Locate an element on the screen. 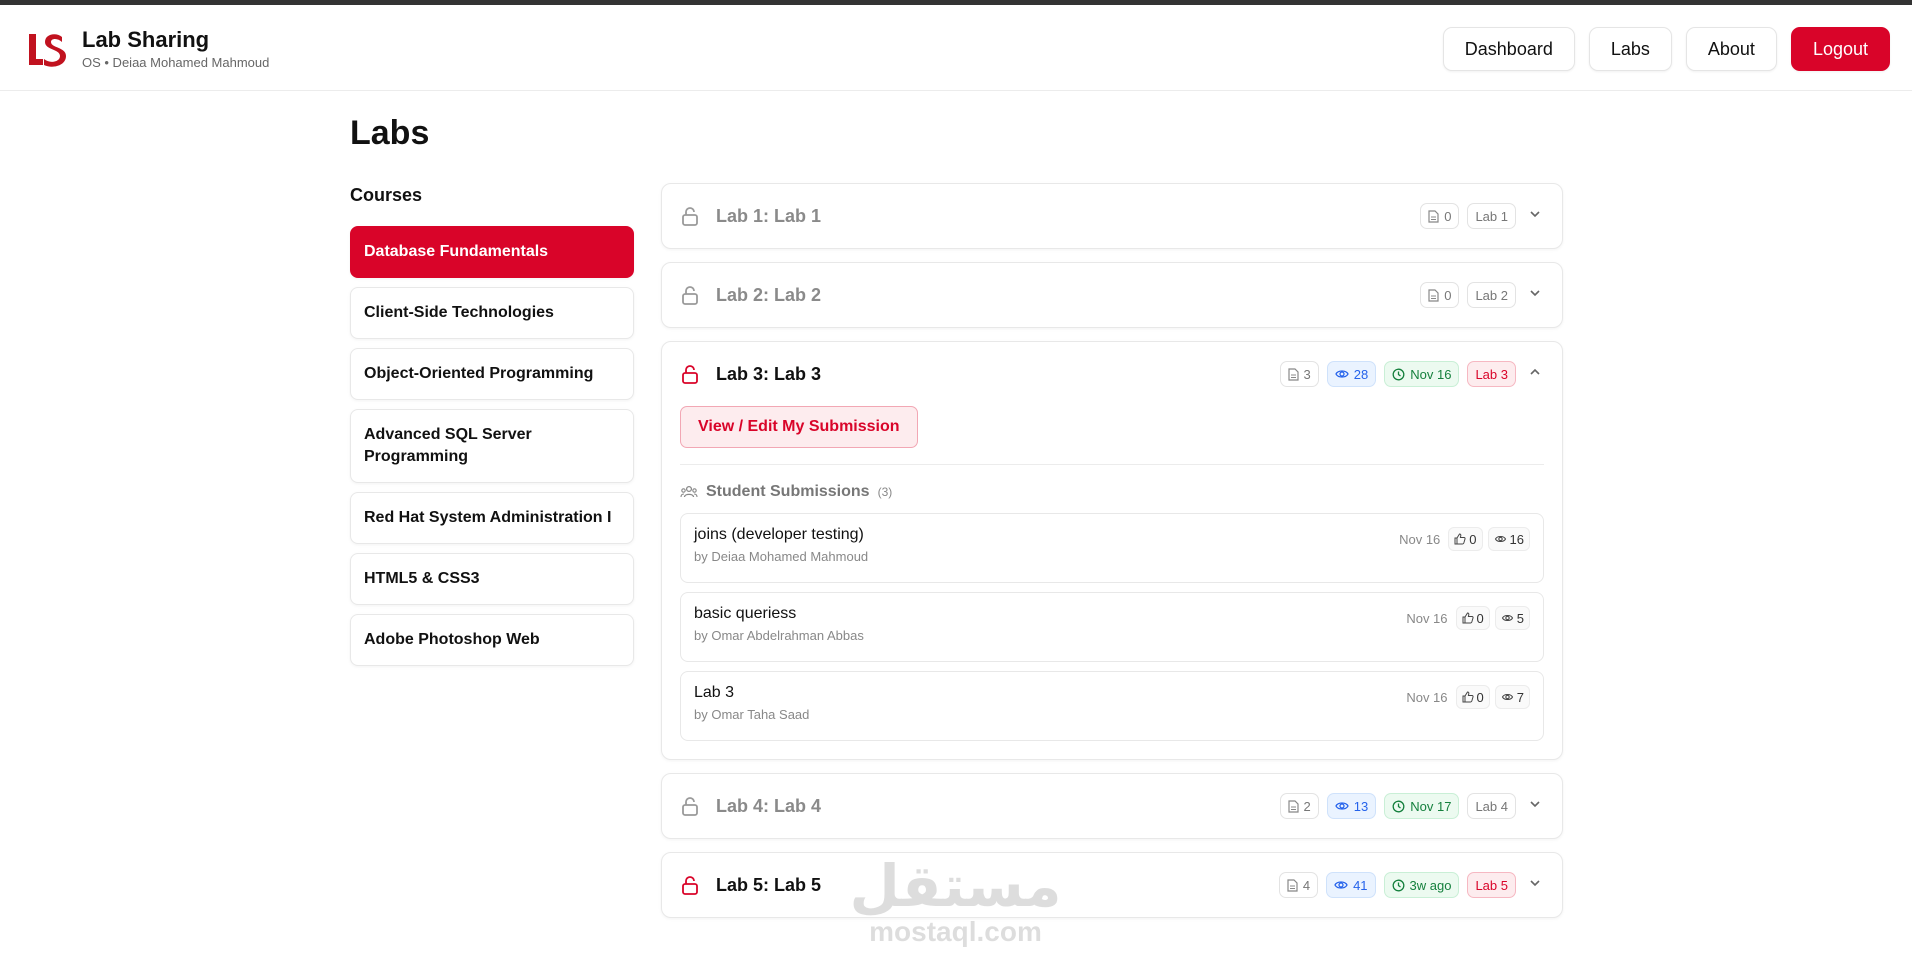  app-title: Lab Sharing is located at coordinates (146, 39).